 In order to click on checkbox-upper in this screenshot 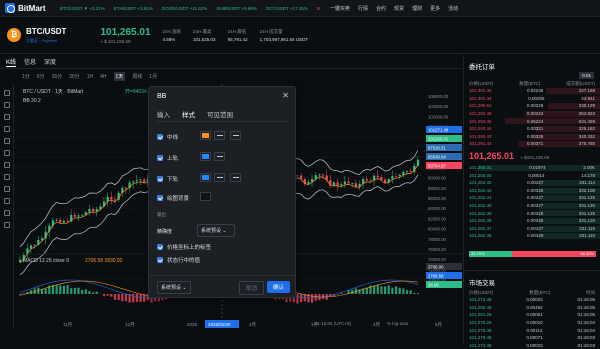, I will do `click(160, 158)`.